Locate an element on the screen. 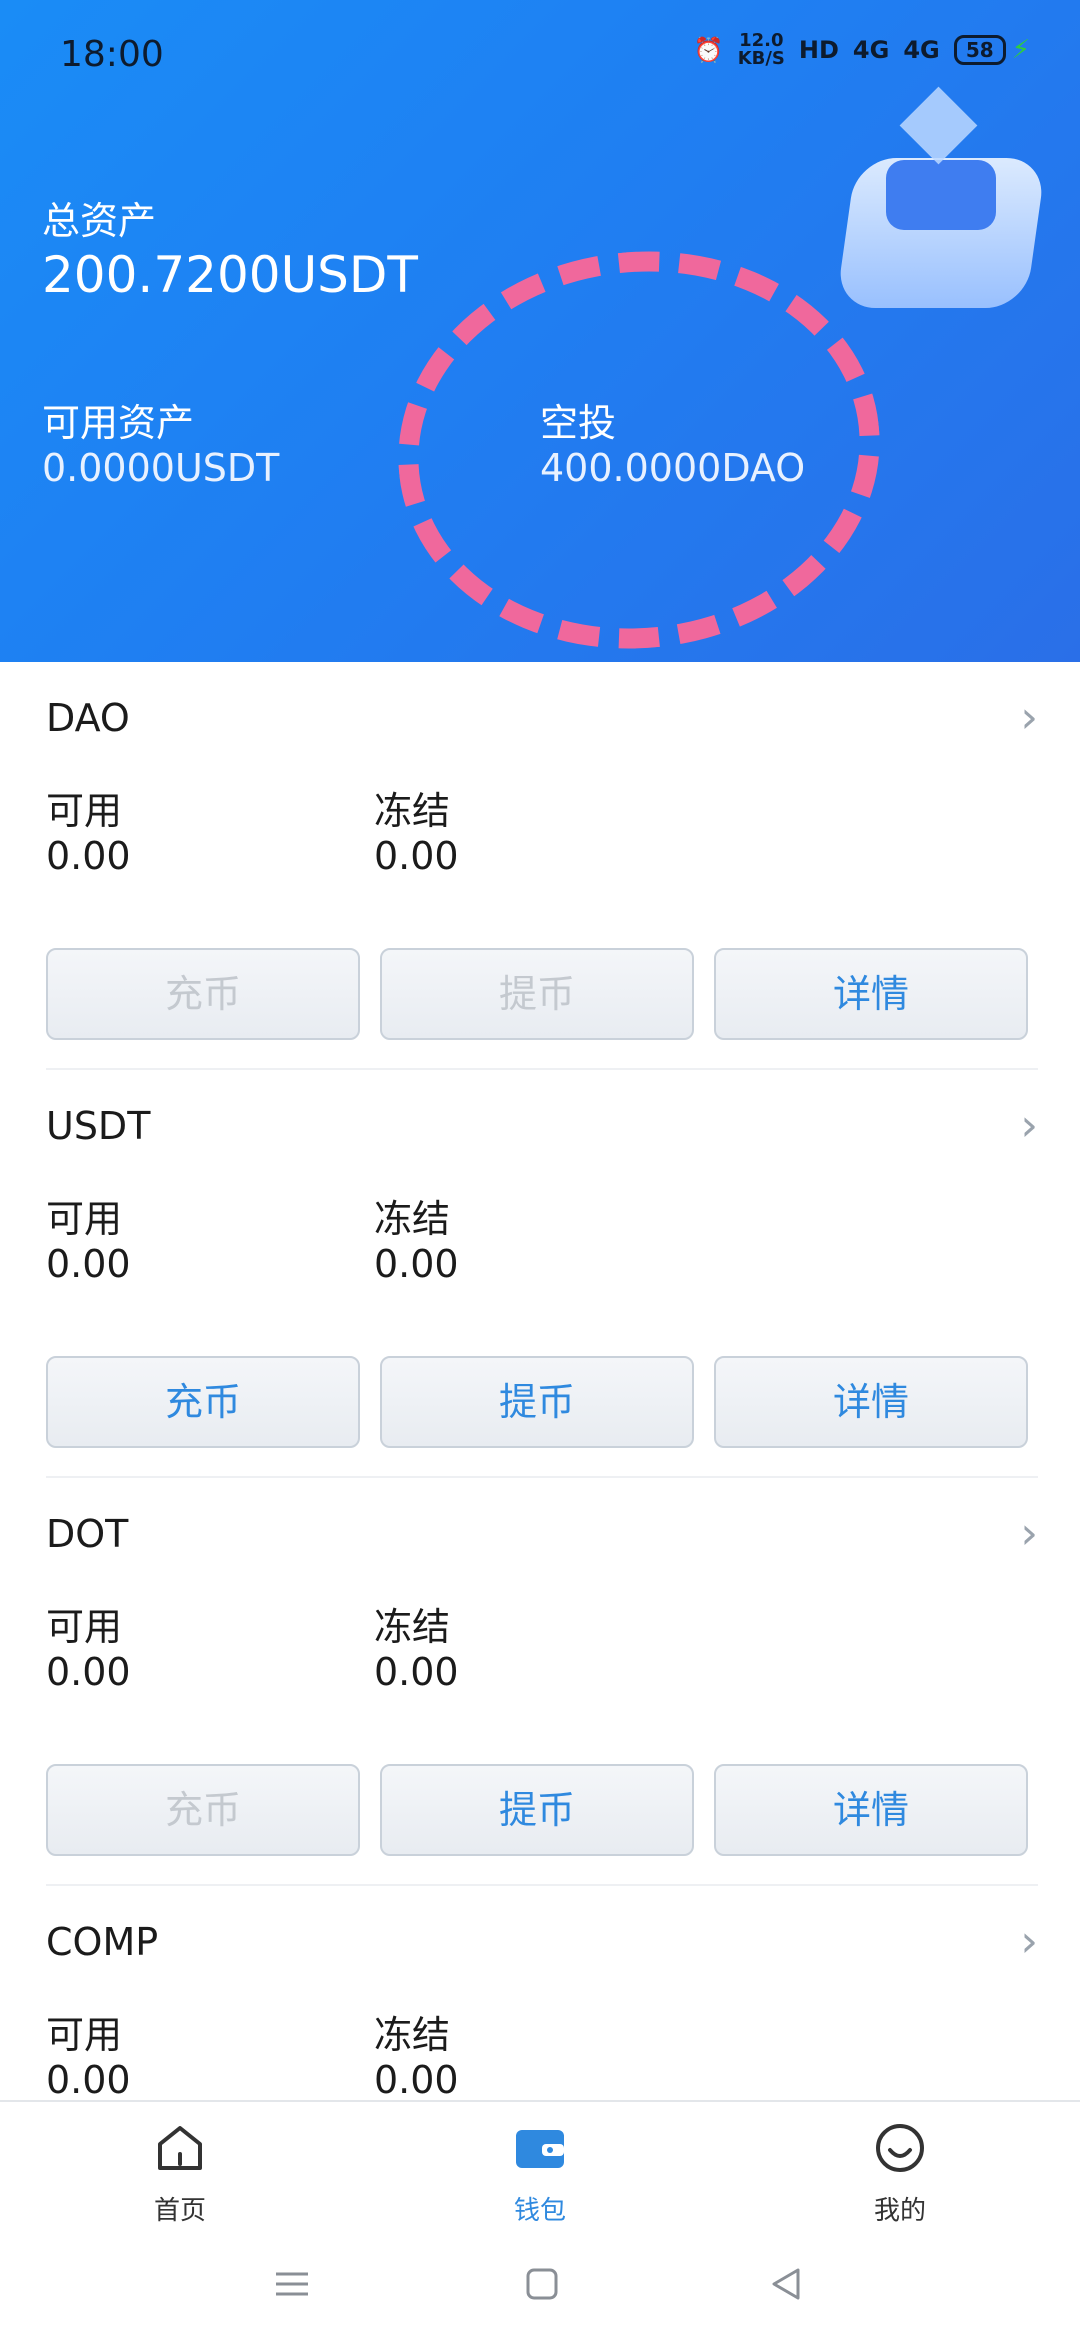 Image resolution: width=1080 pixels, height=2340 pixels. asset-name: COMP is located at coordinates (102, 1942).